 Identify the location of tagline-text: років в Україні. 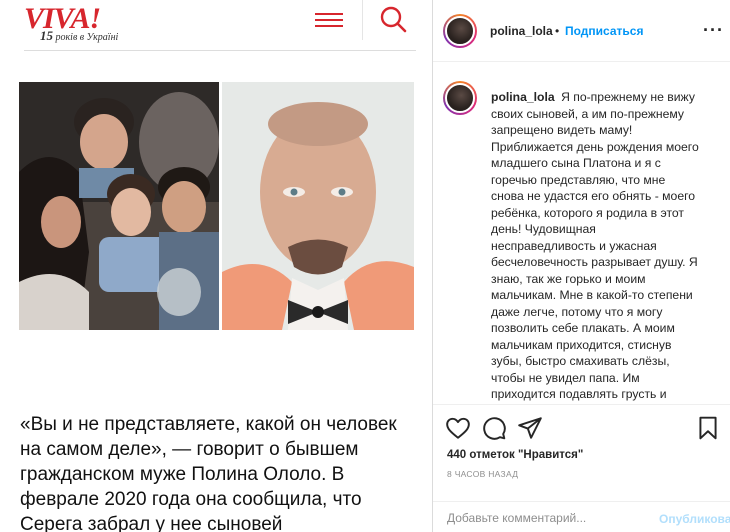
(87, 37).